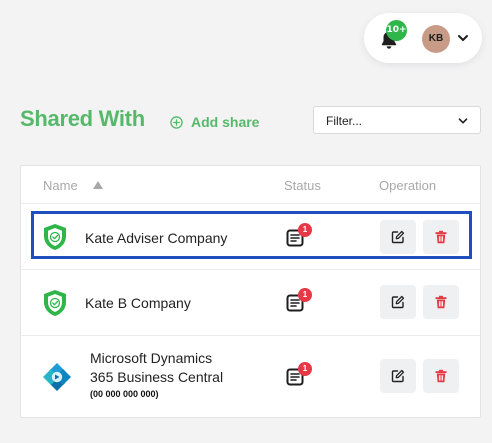 The image size is (492, 443). I want to click on page-title: Shared With, so click(82, 118).